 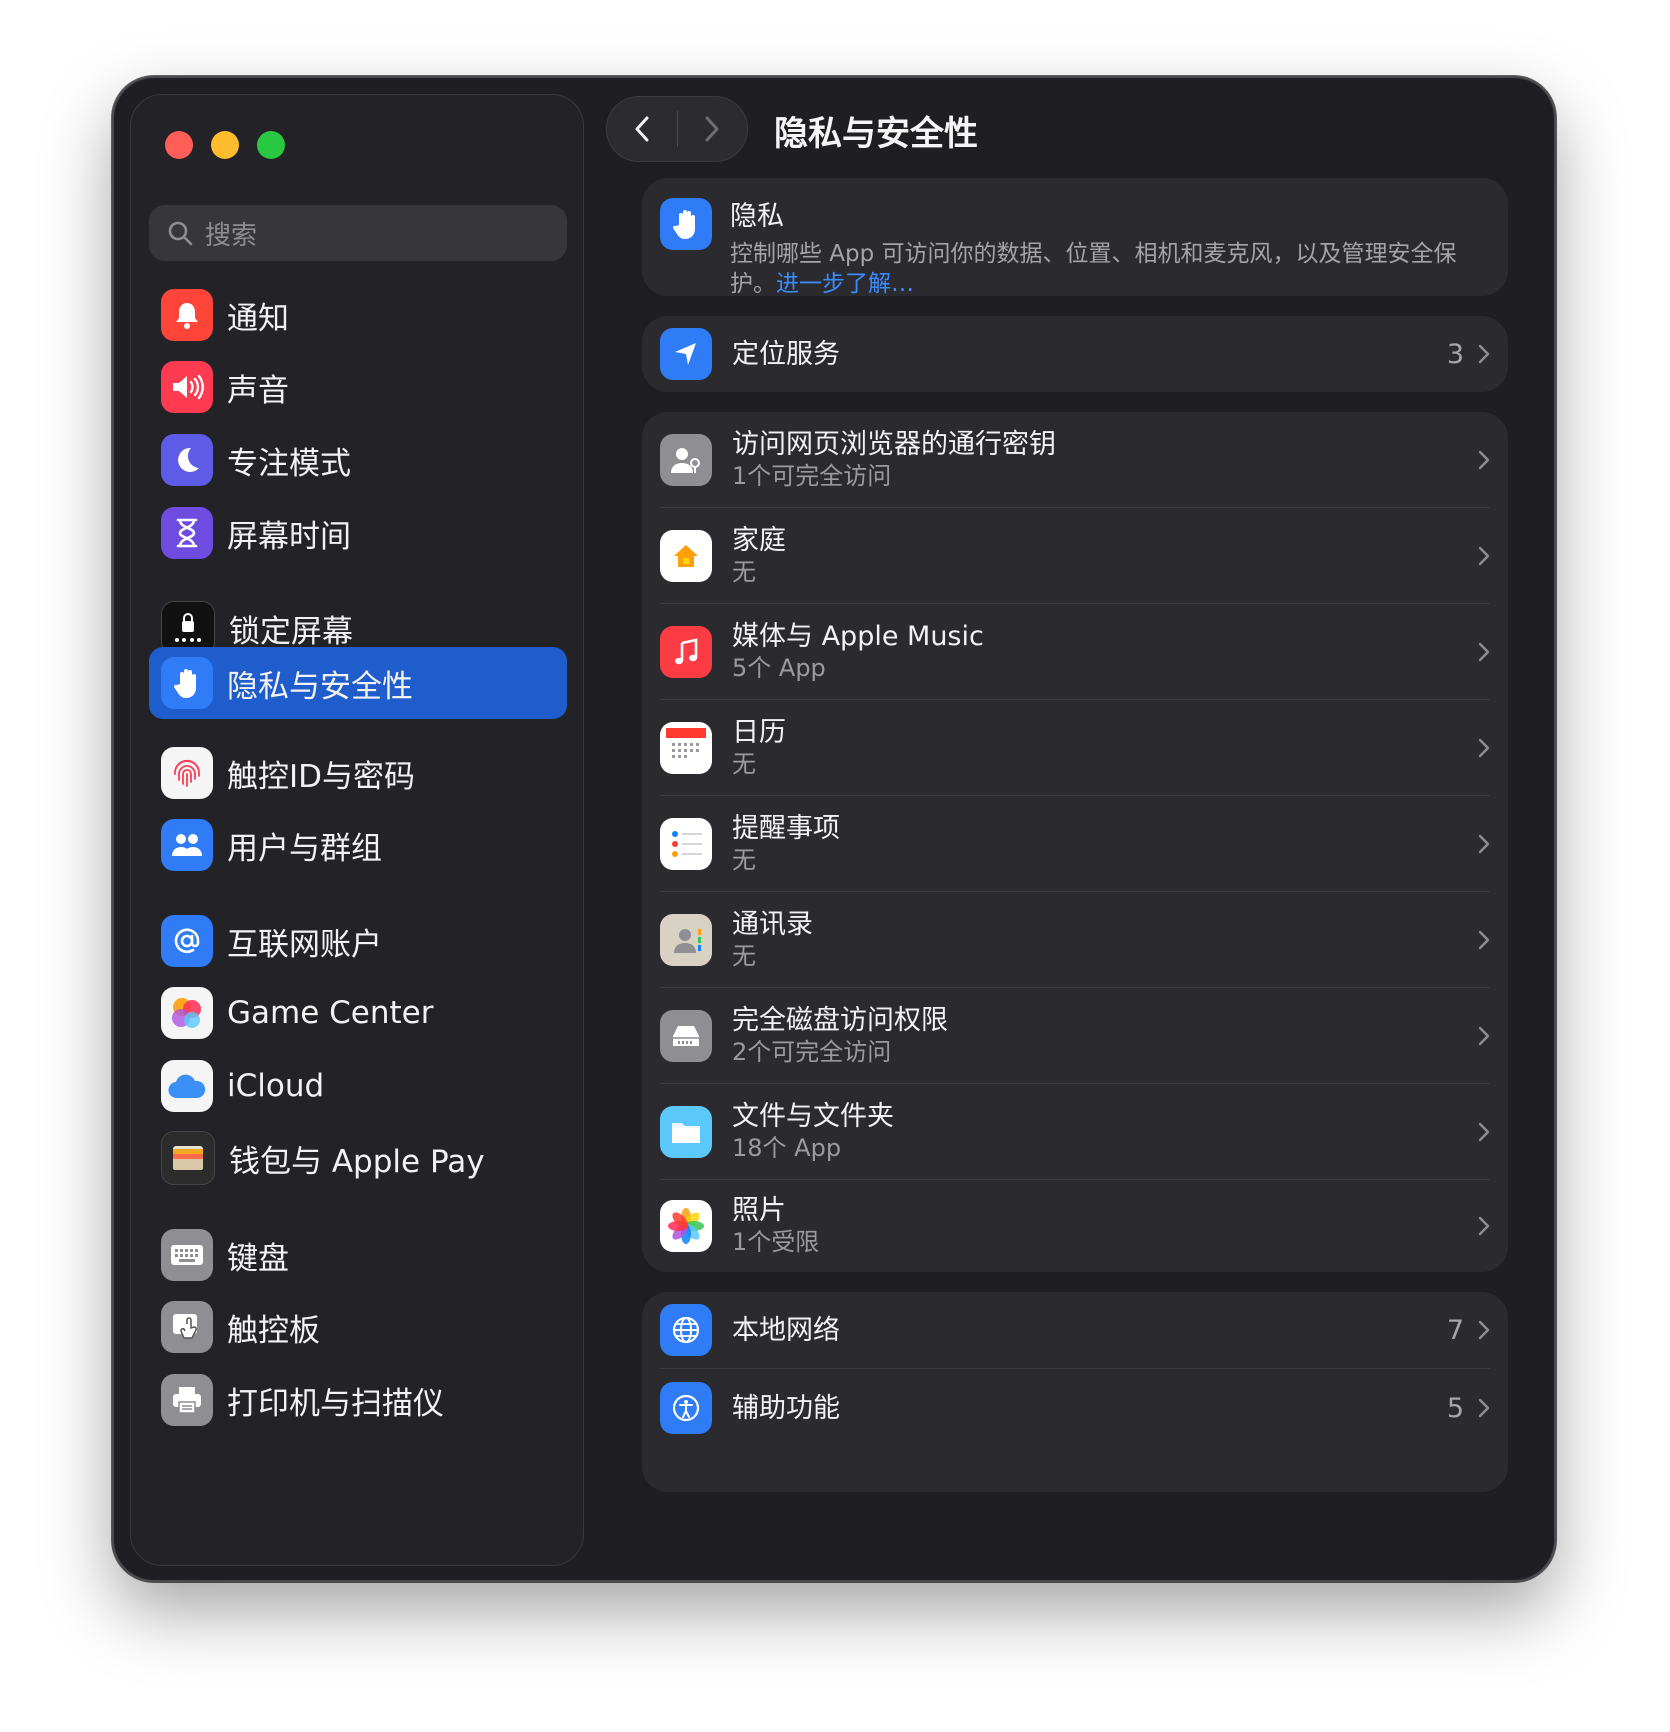 I want to click on permission-row-photos: 照片 1个受限, so click(x=1075, y=1226).